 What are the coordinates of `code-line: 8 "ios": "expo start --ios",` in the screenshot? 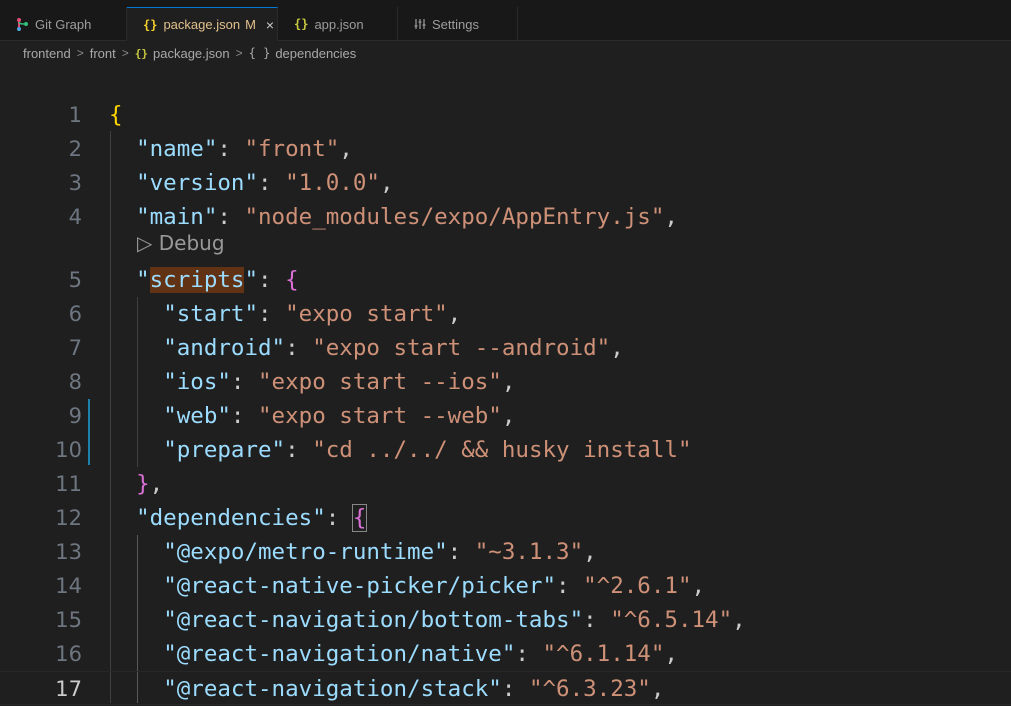 It's located at (505, 382).